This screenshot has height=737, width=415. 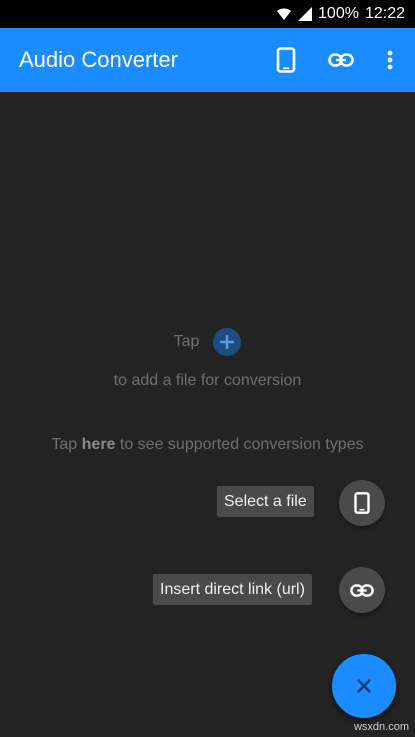 I want to click on conversion-types-link: here, so click(x=99, y=444).